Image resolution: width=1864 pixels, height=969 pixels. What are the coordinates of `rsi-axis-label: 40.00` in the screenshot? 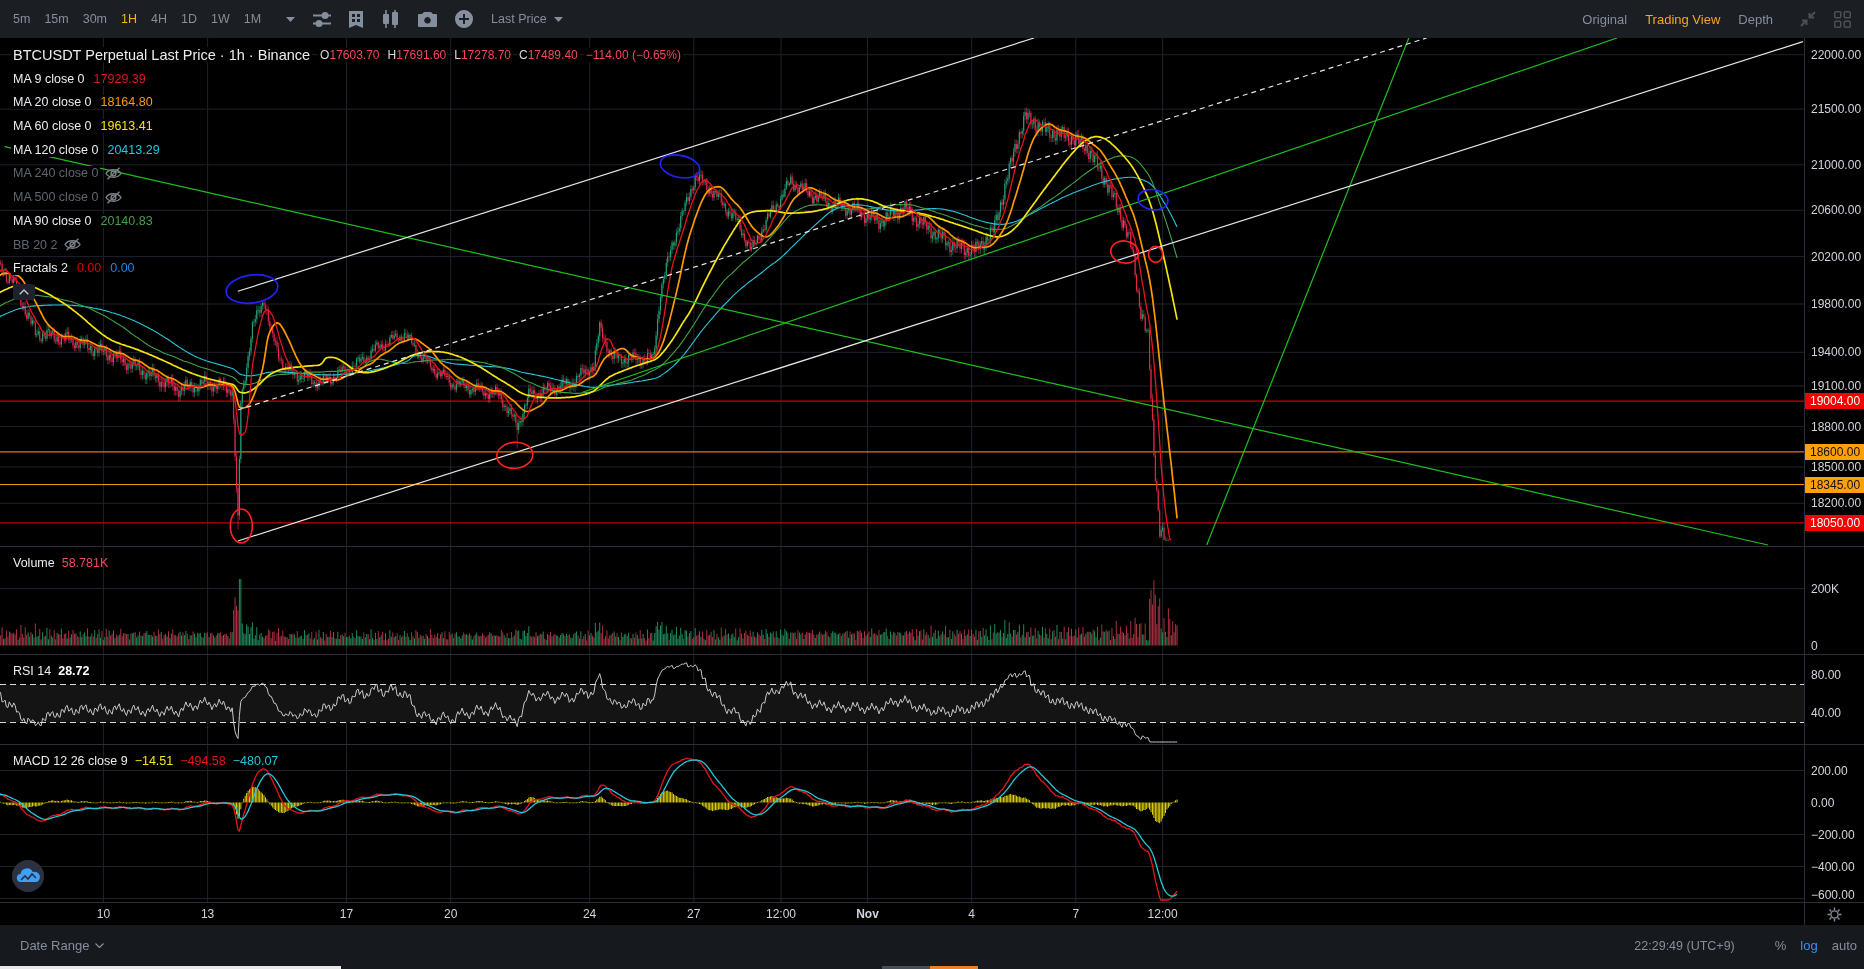 It's located at (1826, 713).